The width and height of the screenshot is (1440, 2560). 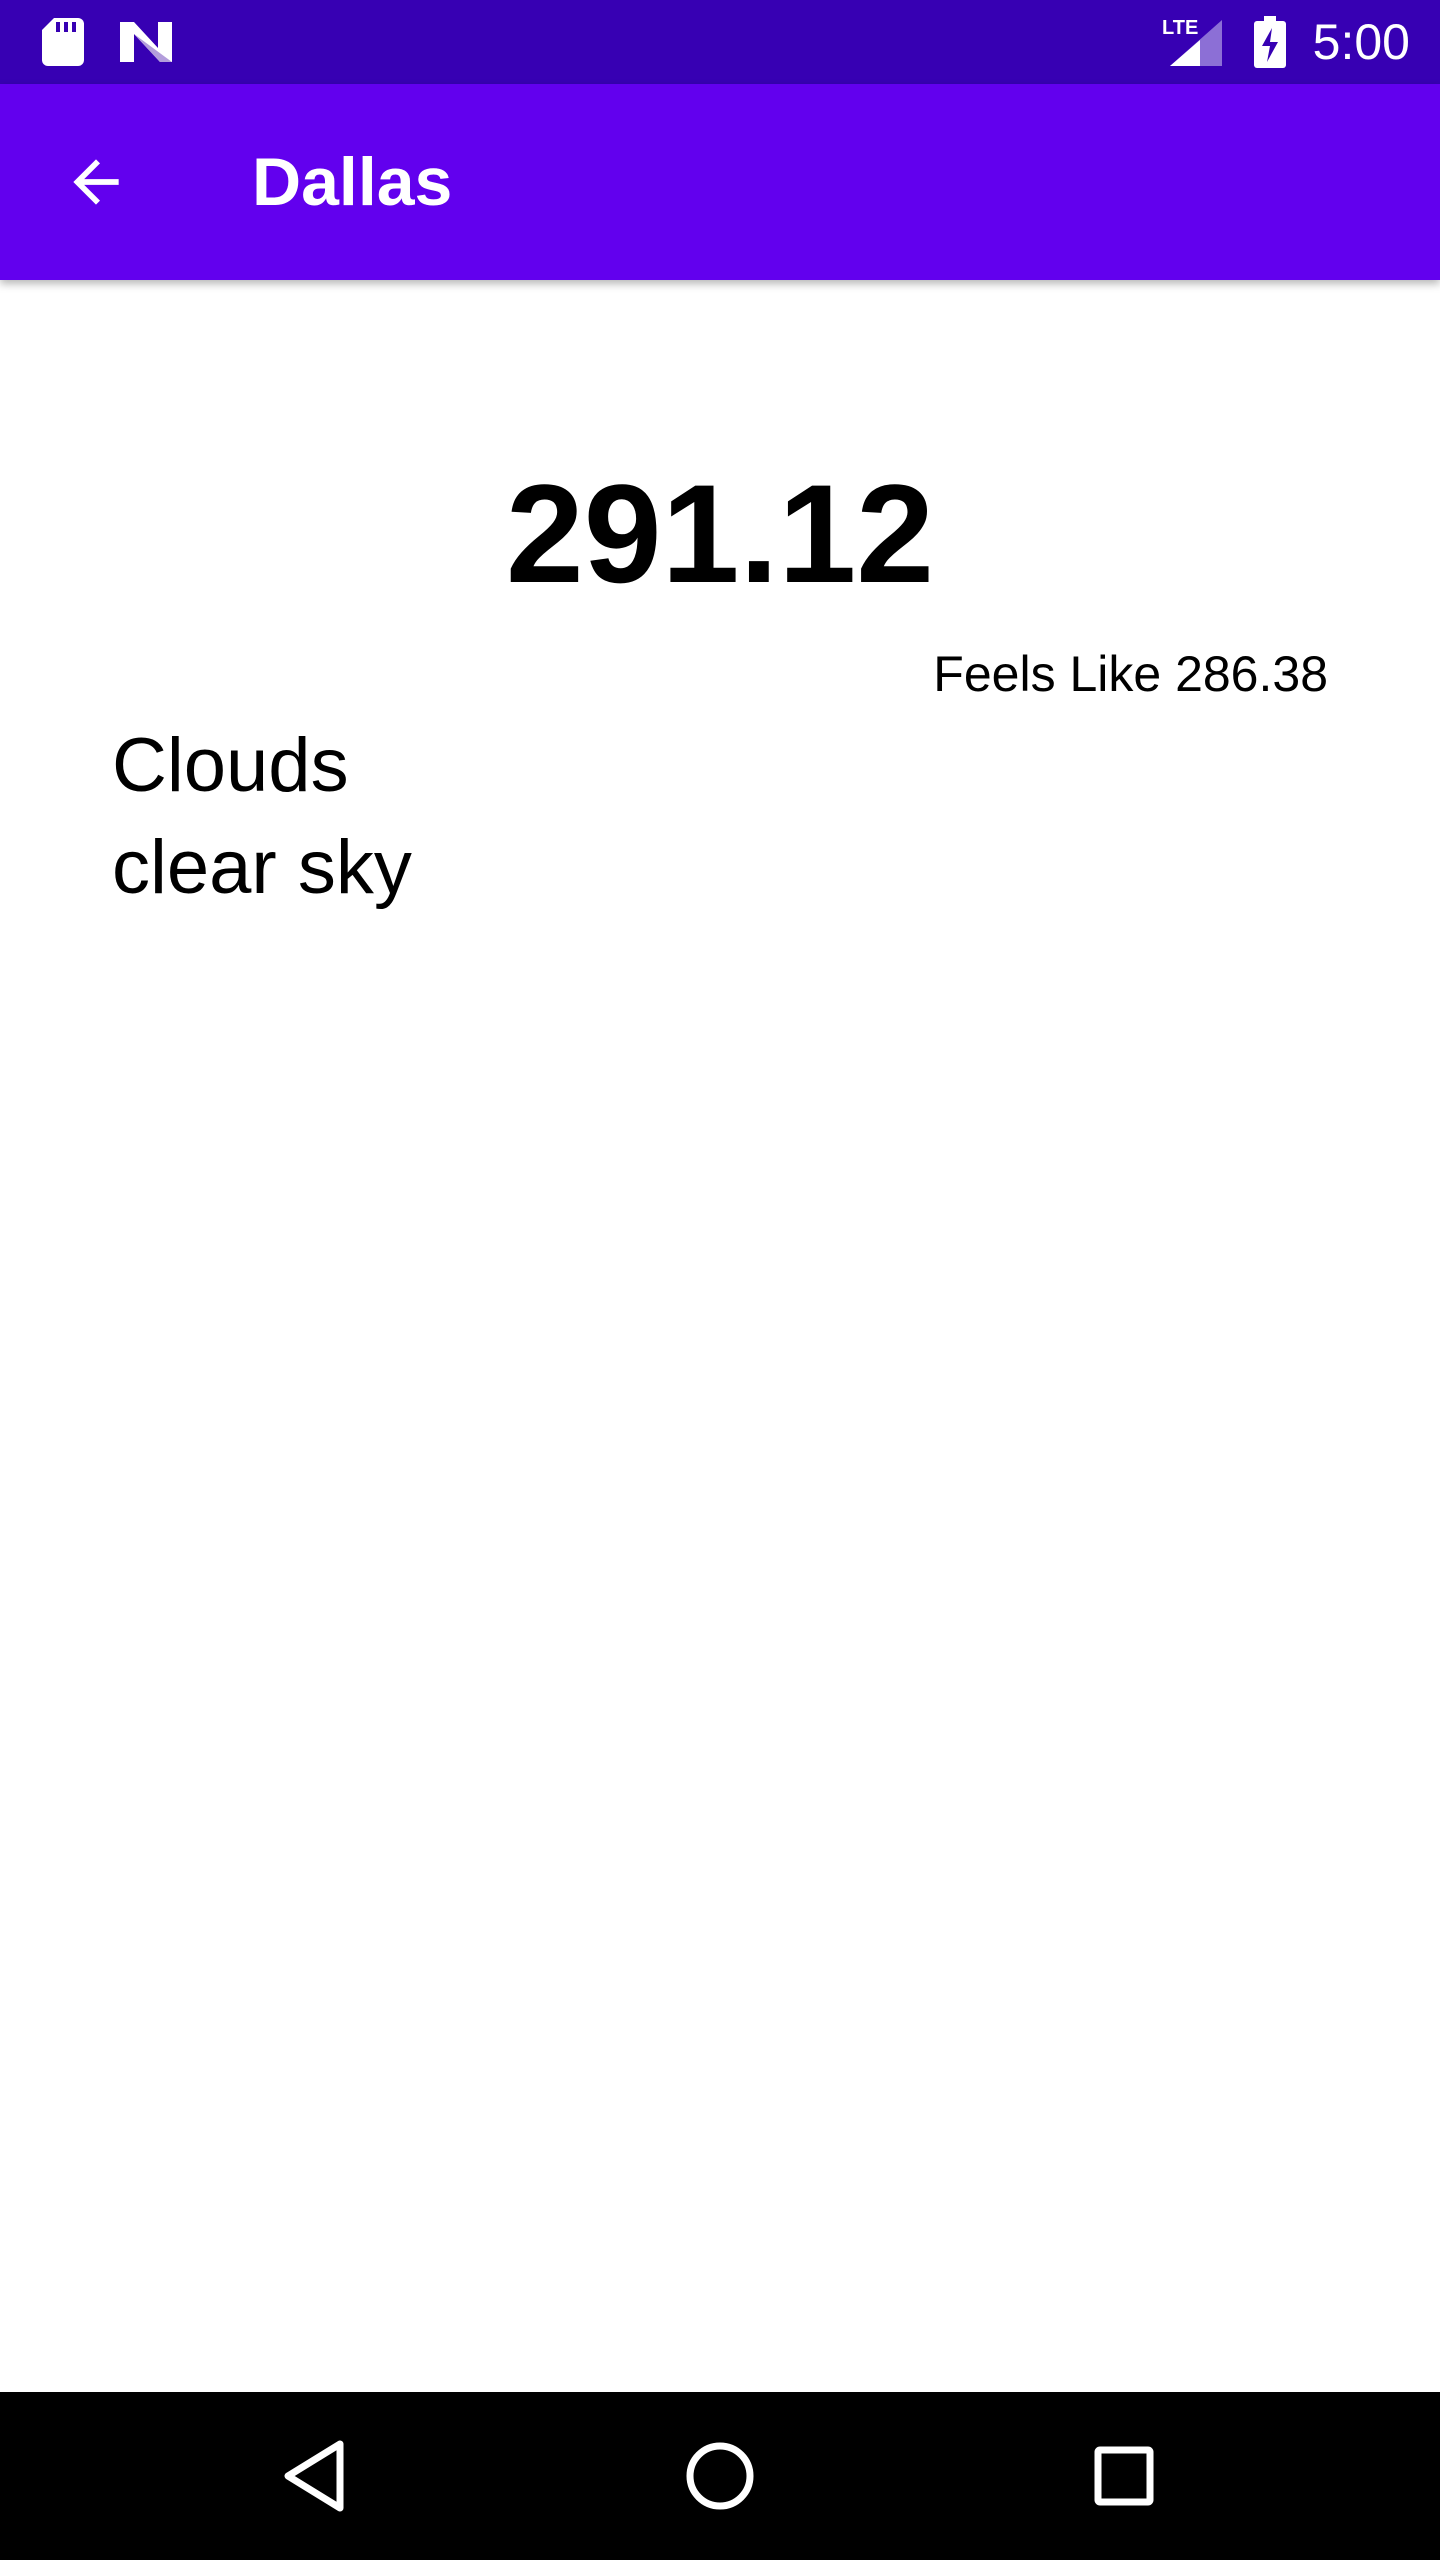 What do you see at coordinates (1195, 42) in the screenshot?
I see `lte-signal-icon: LTE` at bounding box center [1195, 42].